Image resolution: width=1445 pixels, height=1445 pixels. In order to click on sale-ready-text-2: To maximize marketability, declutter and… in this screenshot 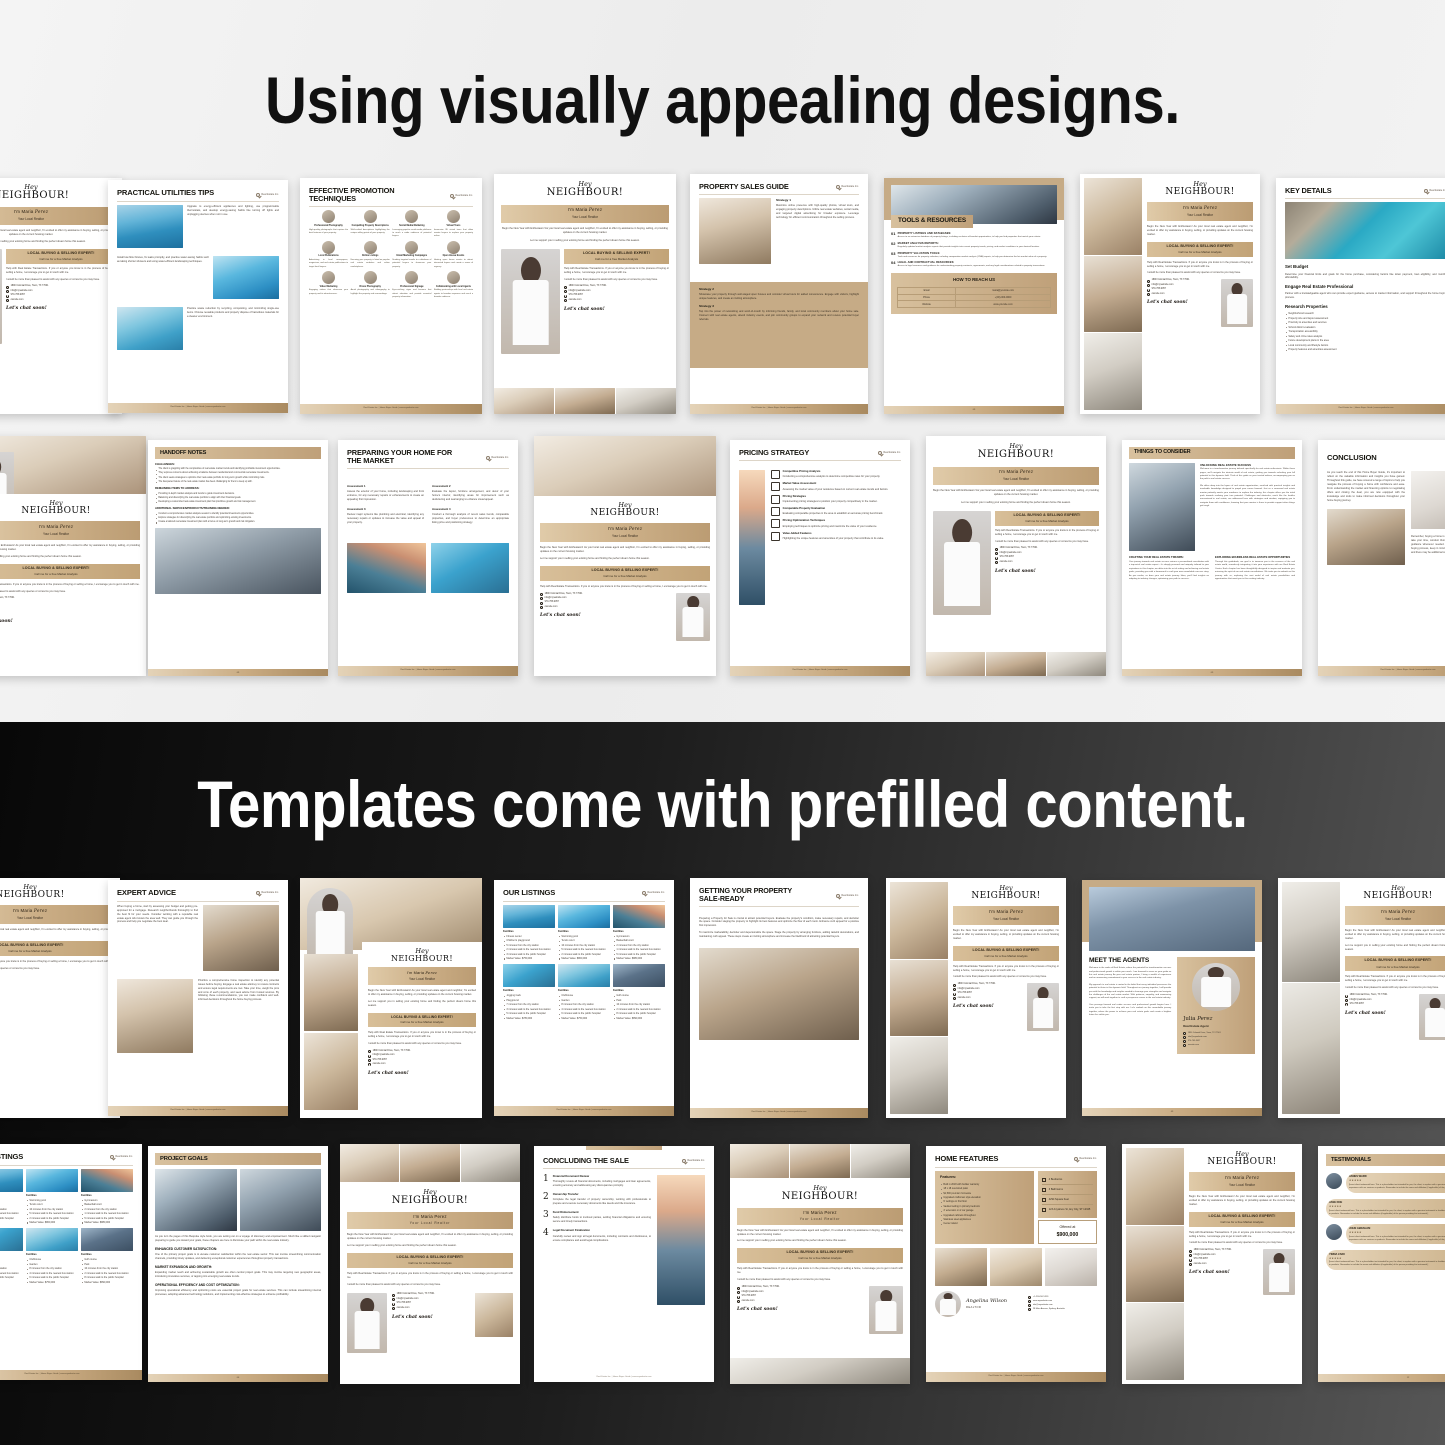, I will do `click(779, 935)`.